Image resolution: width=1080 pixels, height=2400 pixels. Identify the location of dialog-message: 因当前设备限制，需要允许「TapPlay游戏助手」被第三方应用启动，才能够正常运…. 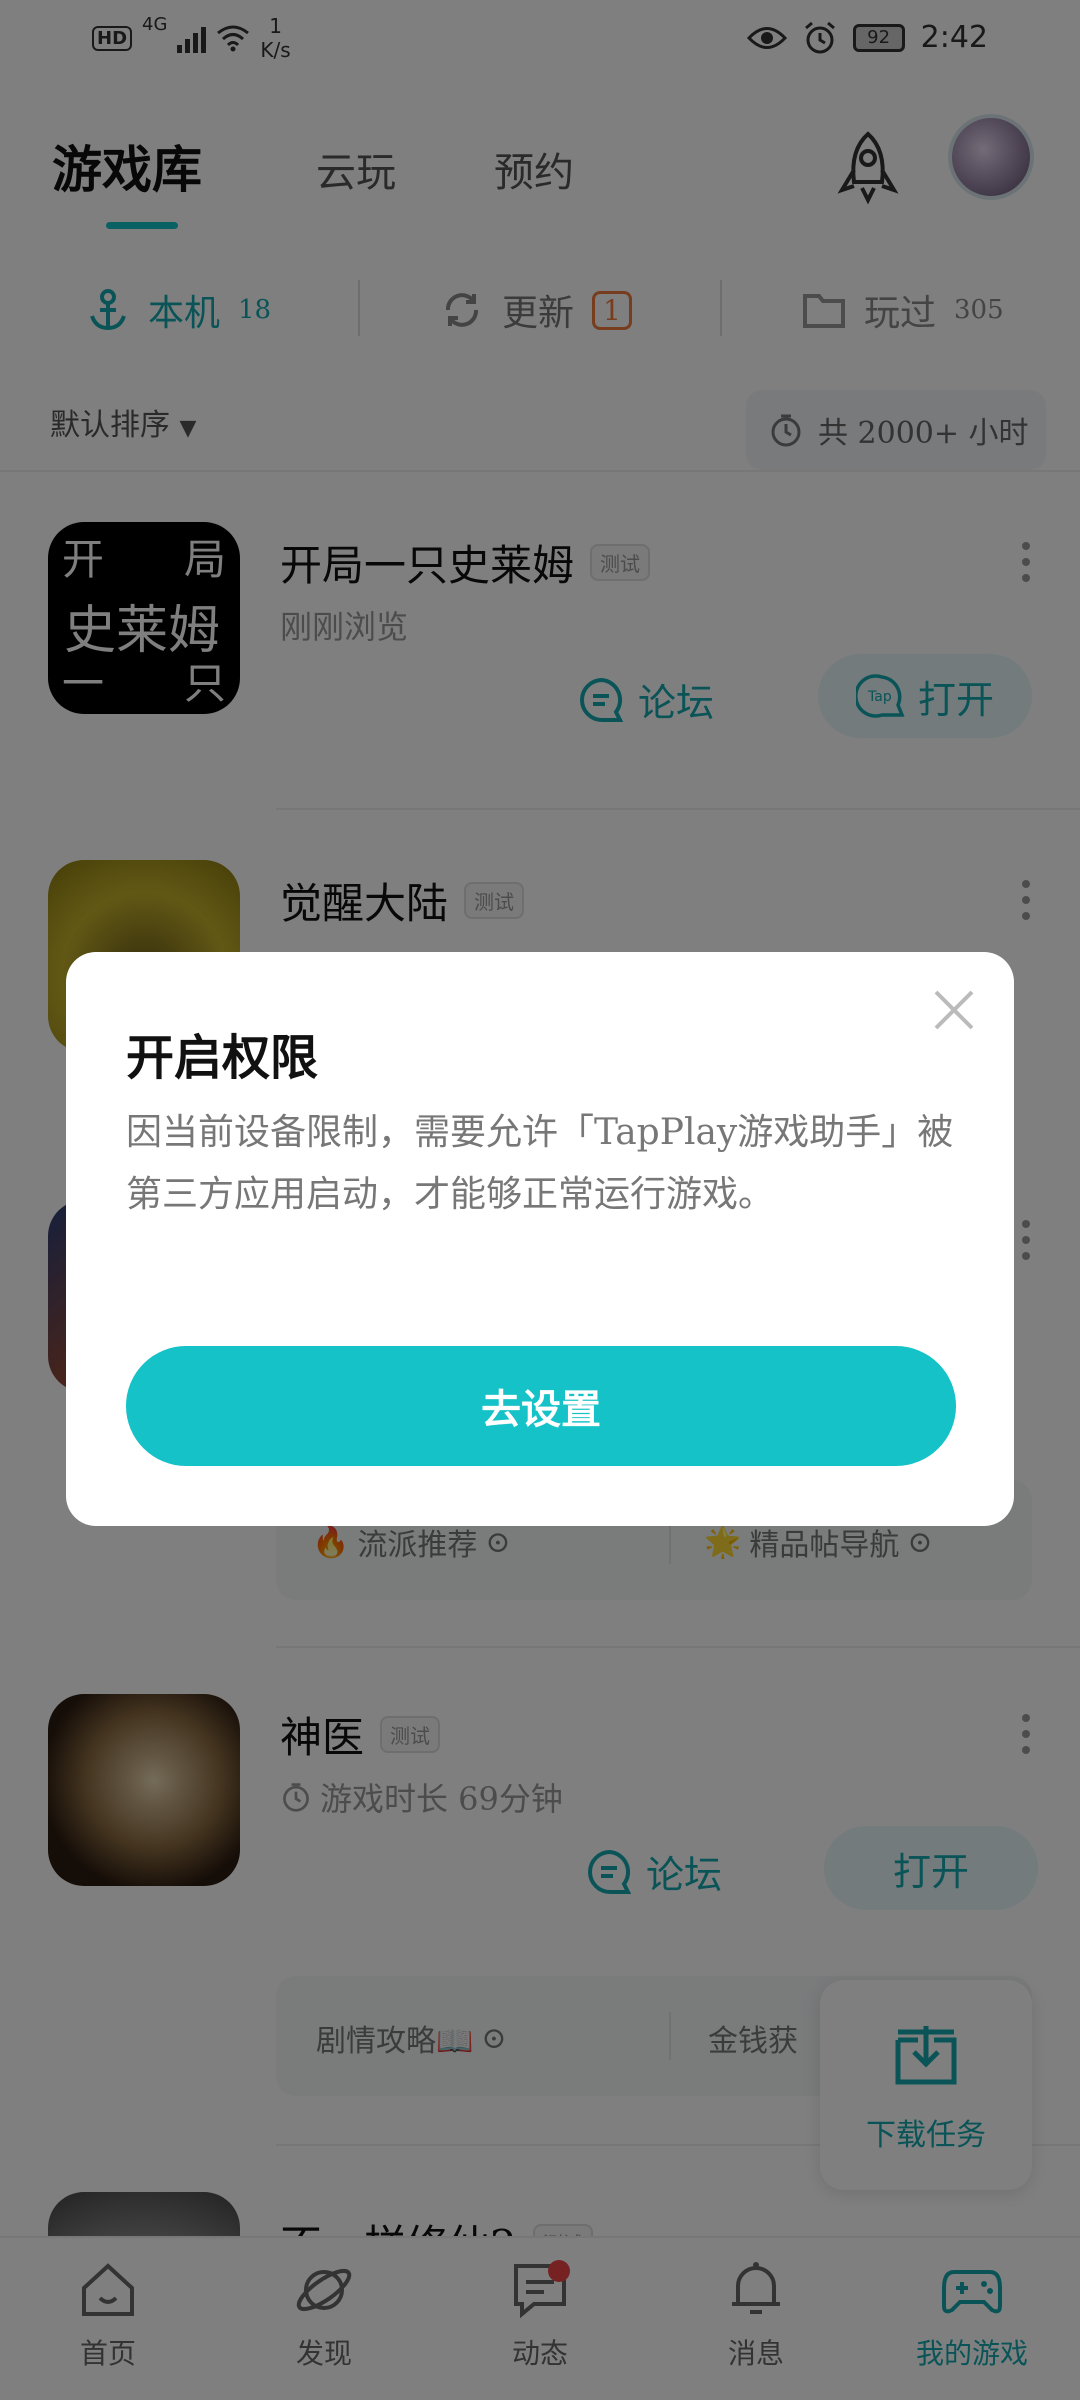
(540, 1163).